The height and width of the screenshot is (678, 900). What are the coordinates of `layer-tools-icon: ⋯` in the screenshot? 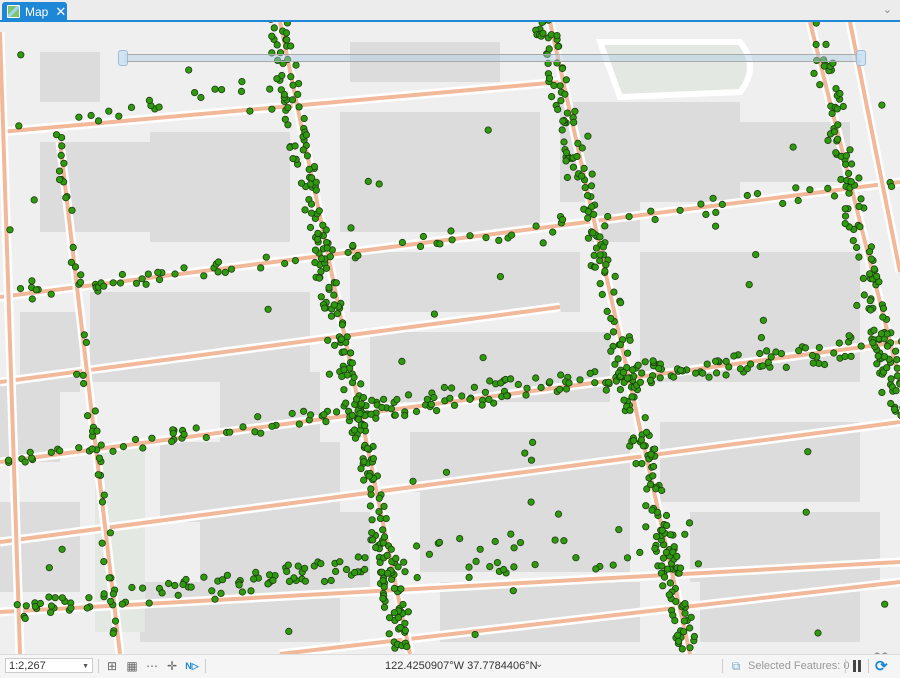 It's located at (152, 666).